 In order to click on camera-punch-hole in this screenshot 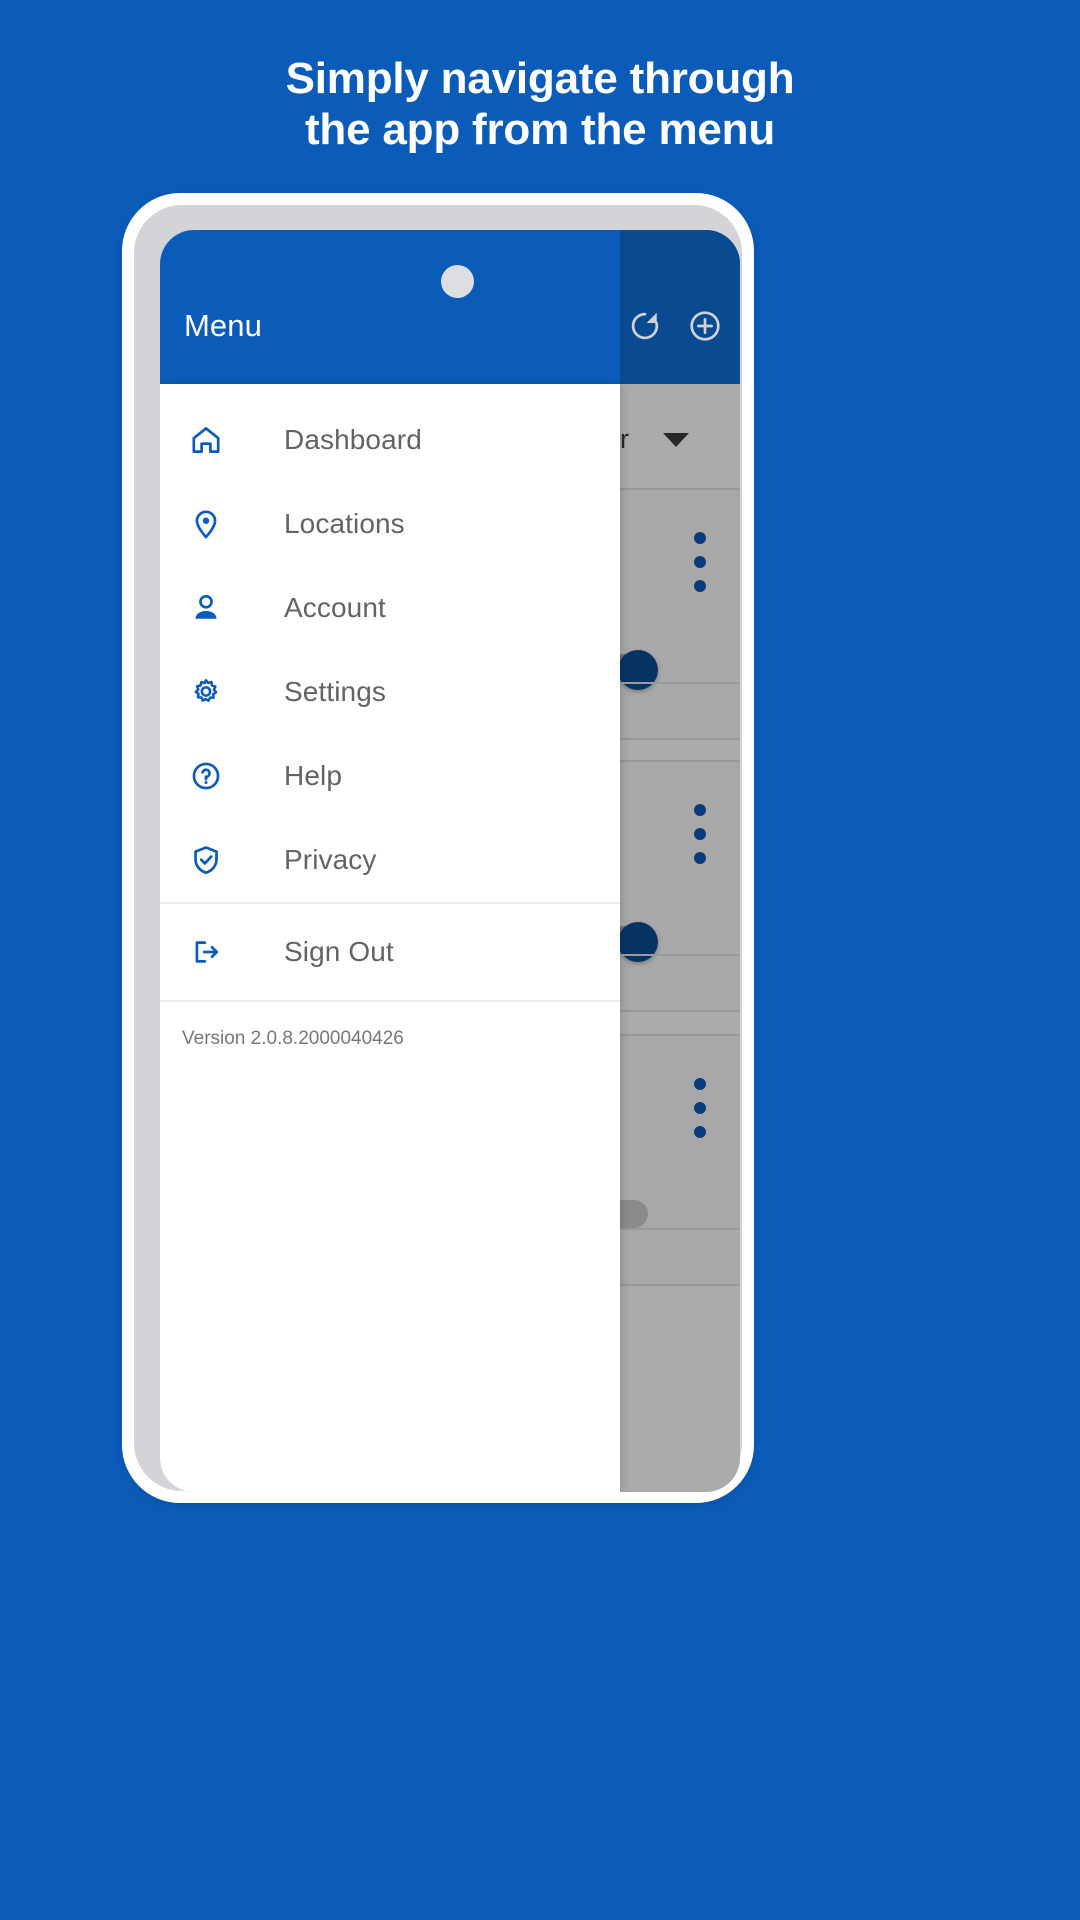, I will do `click(457, 281)`.